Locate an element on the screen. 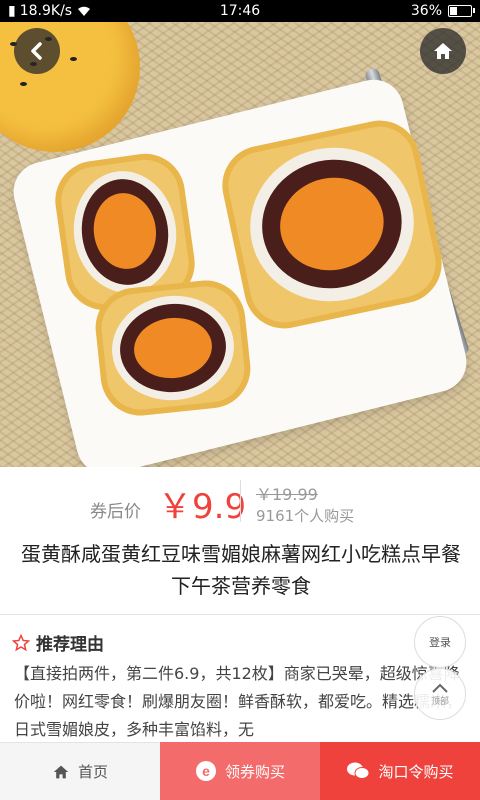 This screenshot has width=480, height=800. login-label: 登录 is located at coordinates (440, 642).